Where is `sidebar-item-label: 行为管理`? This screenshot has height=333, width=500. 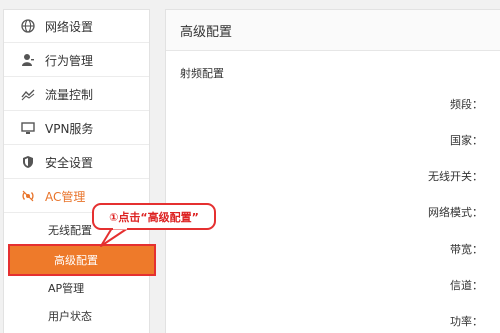 sidebar-item-label: 行为管理 is located at coordinates (69, 60).